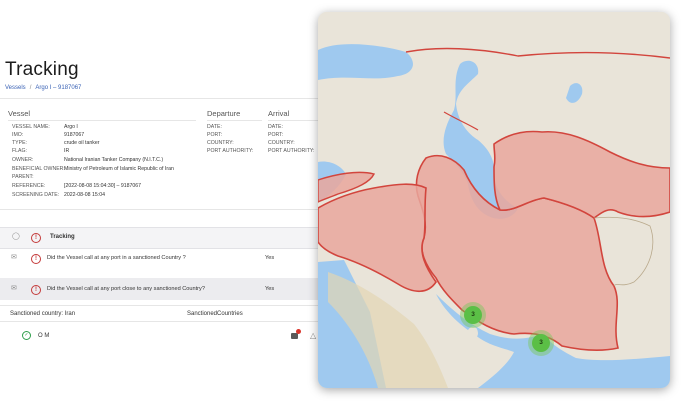 This screenshot has width=690, height=405. Describe the element at coordinates (298, 331) in the screenshot. I see `notification-badge` at that location.